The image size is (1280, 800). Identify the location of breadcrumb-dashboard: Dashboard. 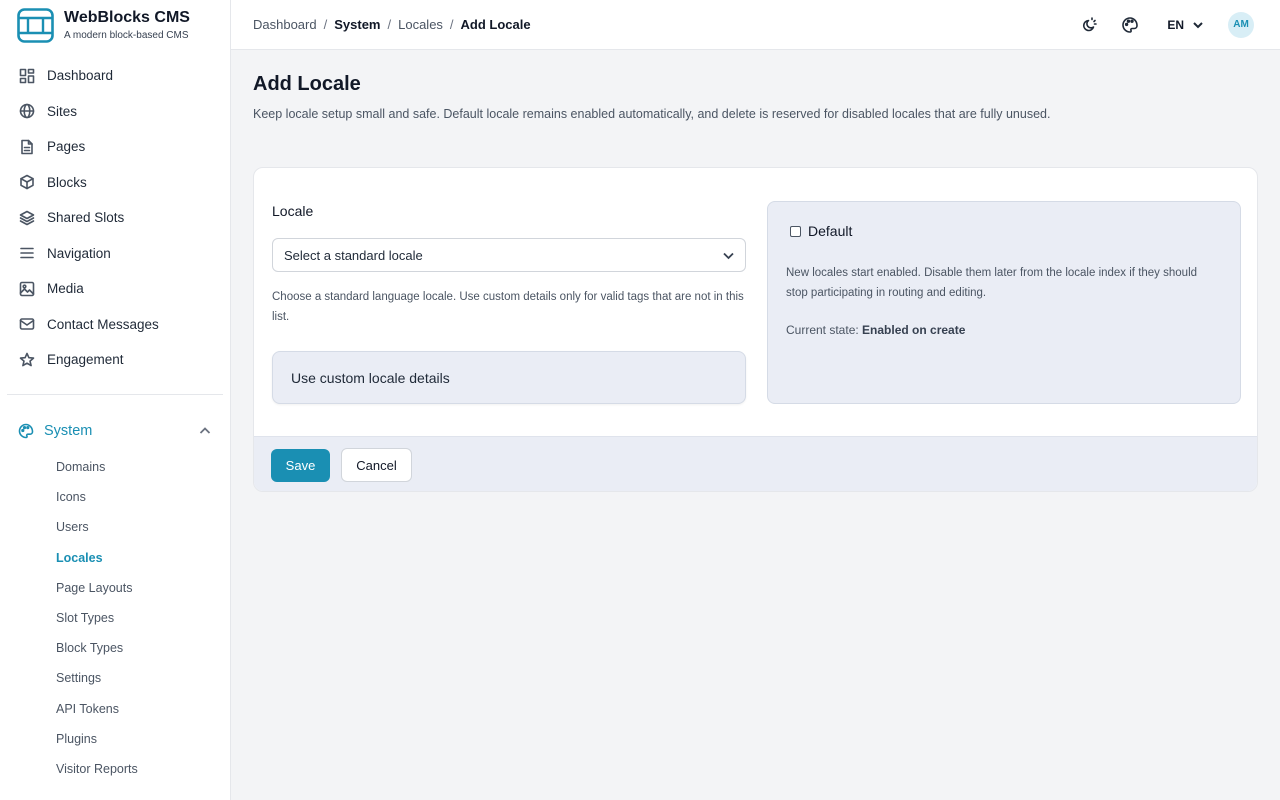
(285, 24).